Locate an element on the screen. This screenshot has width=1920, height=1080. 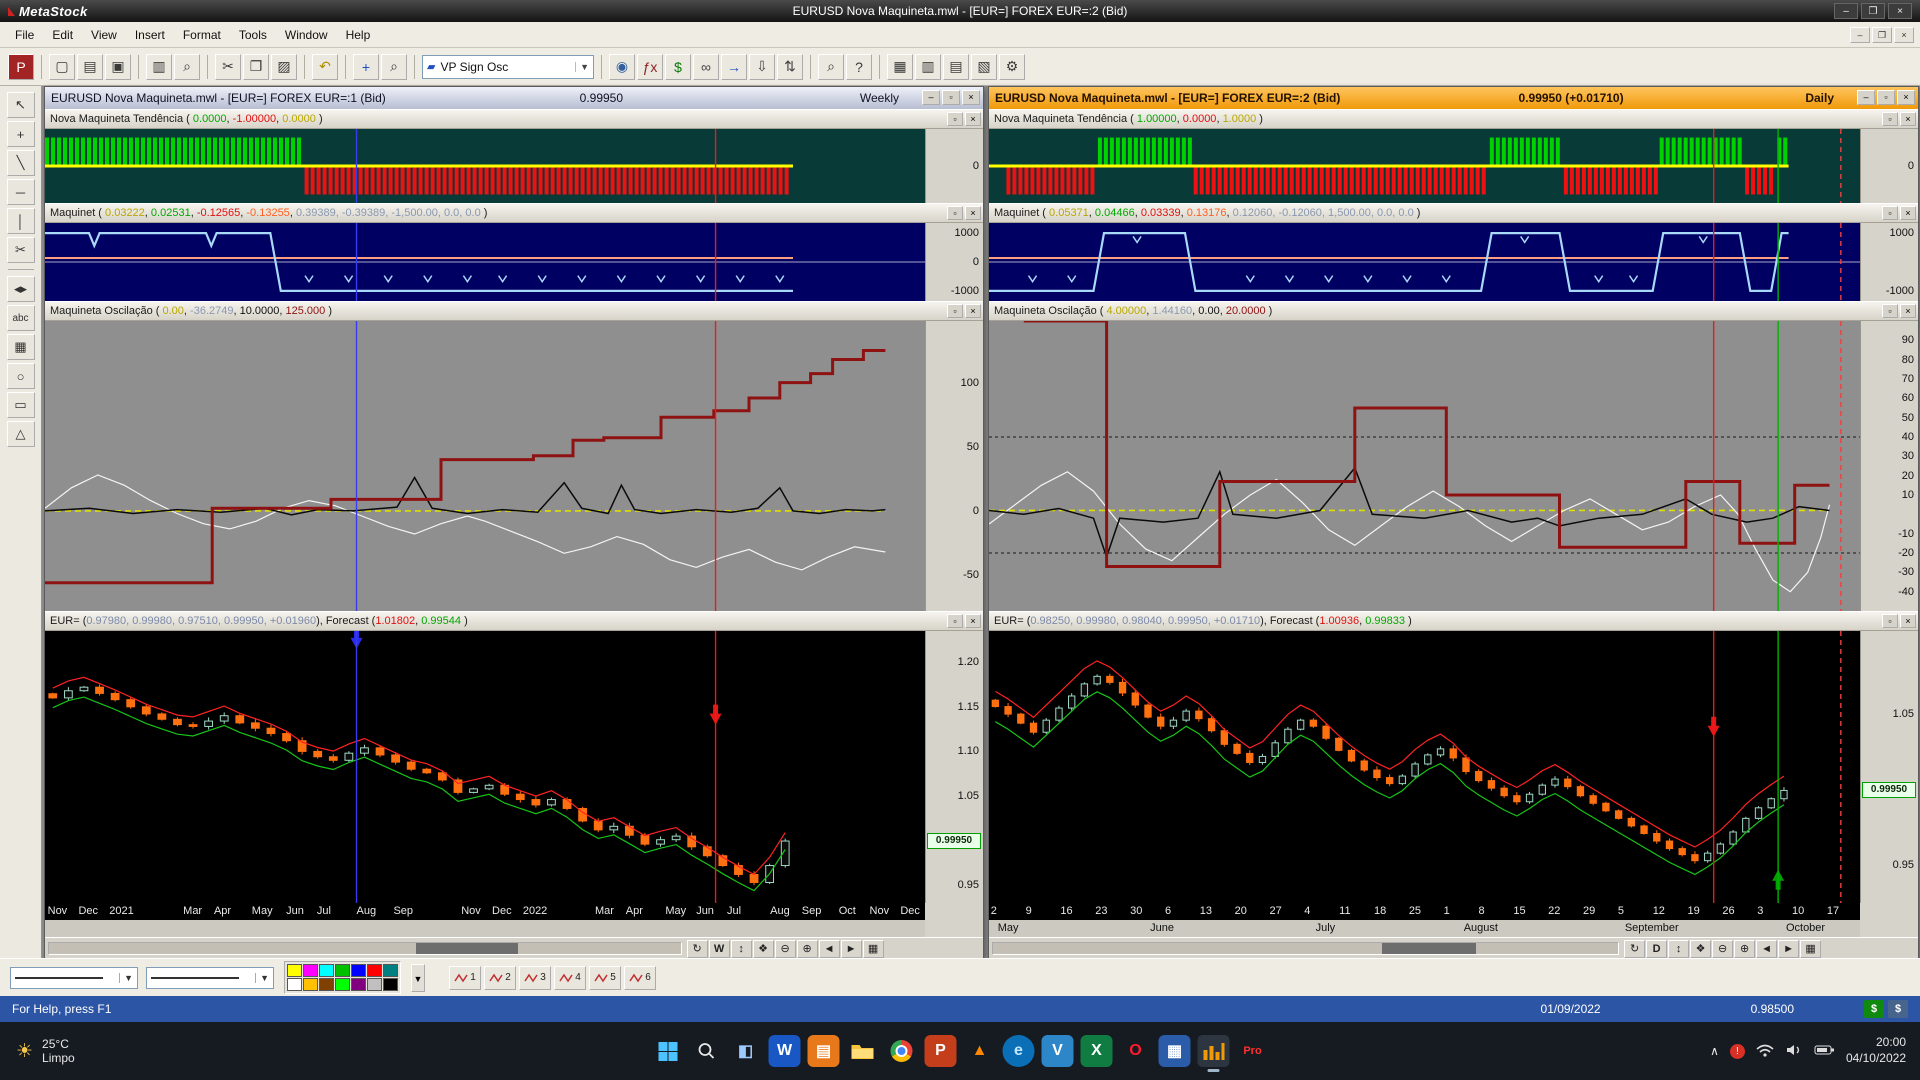
help-pointer-icon: ? is located at coordinates (859, 66).